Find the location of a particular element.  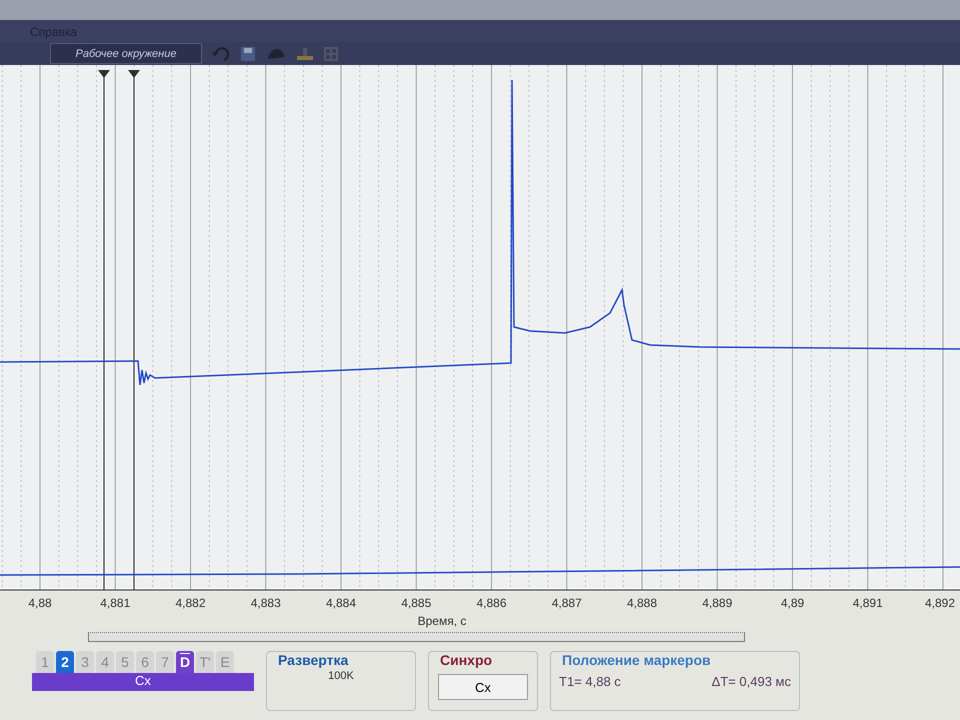

marker-value: ΔT= 0,493 мс is located at coordinates (751, 681).